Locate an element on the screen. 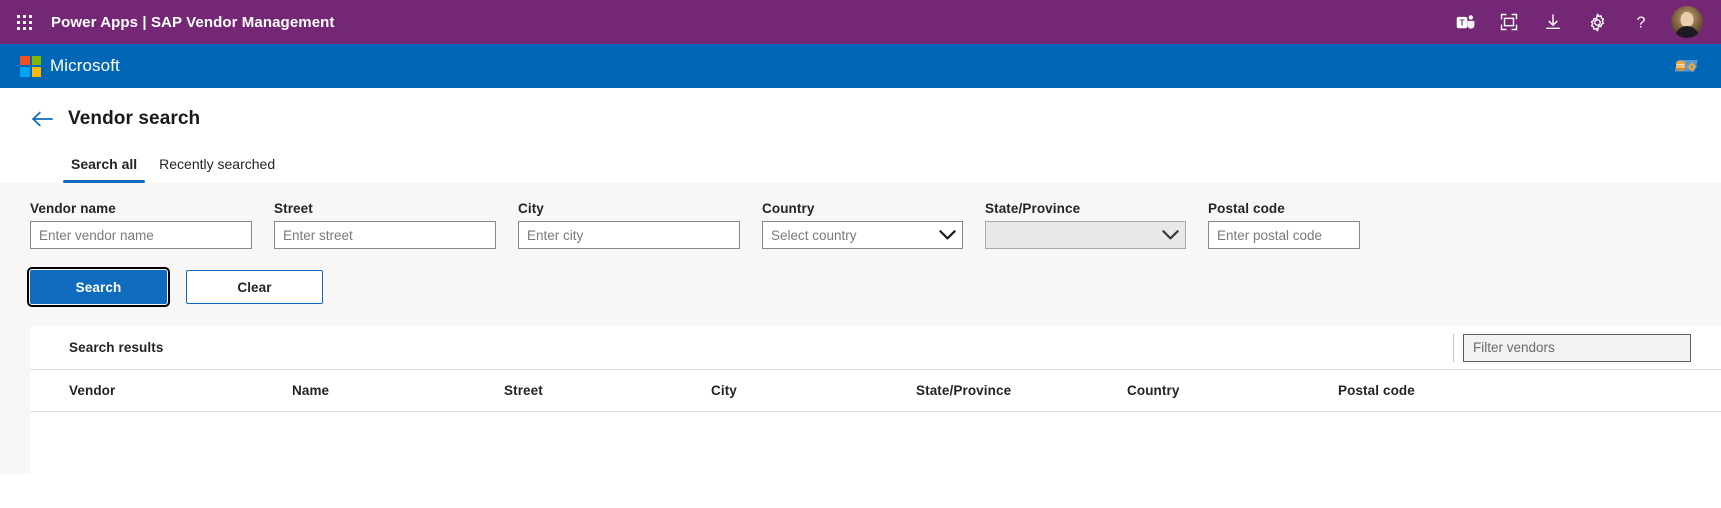 The height and width of the screenshot is (508, 1721). field-postal-code: Postal code is located at coordinates (1284, 225).